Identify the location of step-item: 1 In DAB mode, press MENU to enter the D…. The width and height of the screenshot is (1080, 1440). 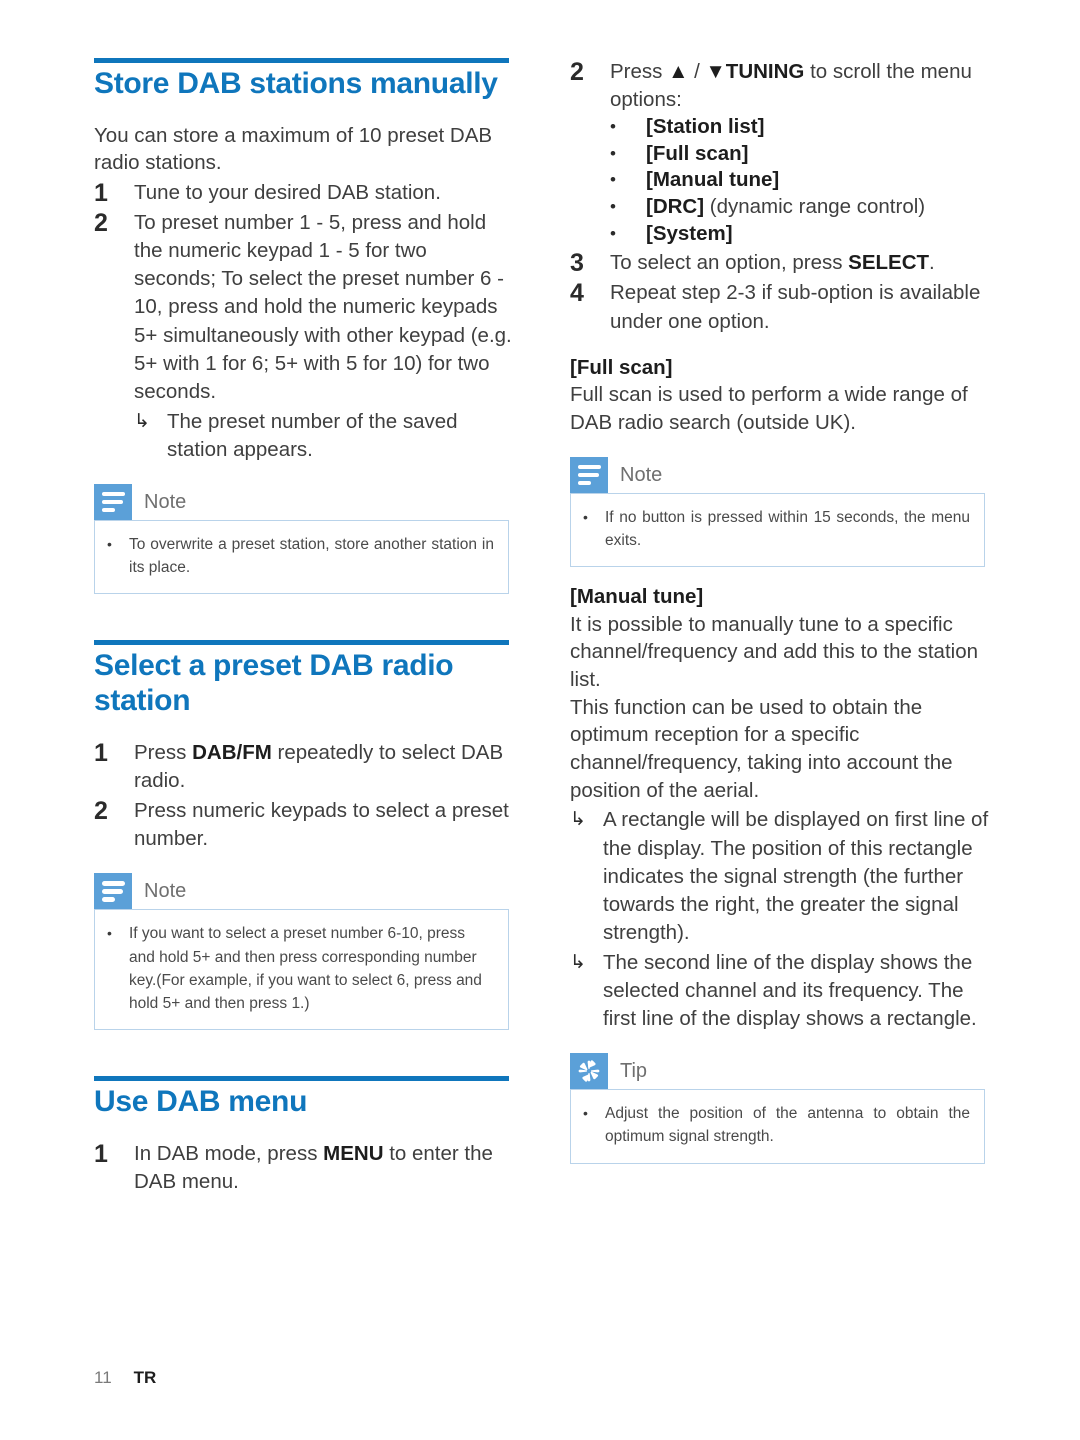
(304, 1168).